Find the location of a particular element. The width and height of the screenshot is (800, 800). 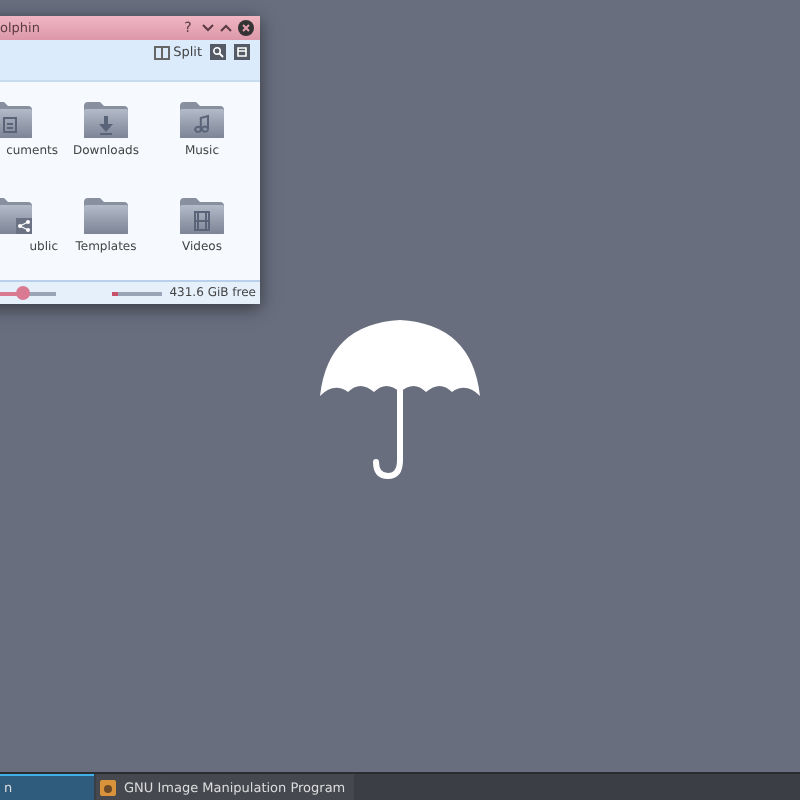

app-icon is located at coordinates (108, 788).